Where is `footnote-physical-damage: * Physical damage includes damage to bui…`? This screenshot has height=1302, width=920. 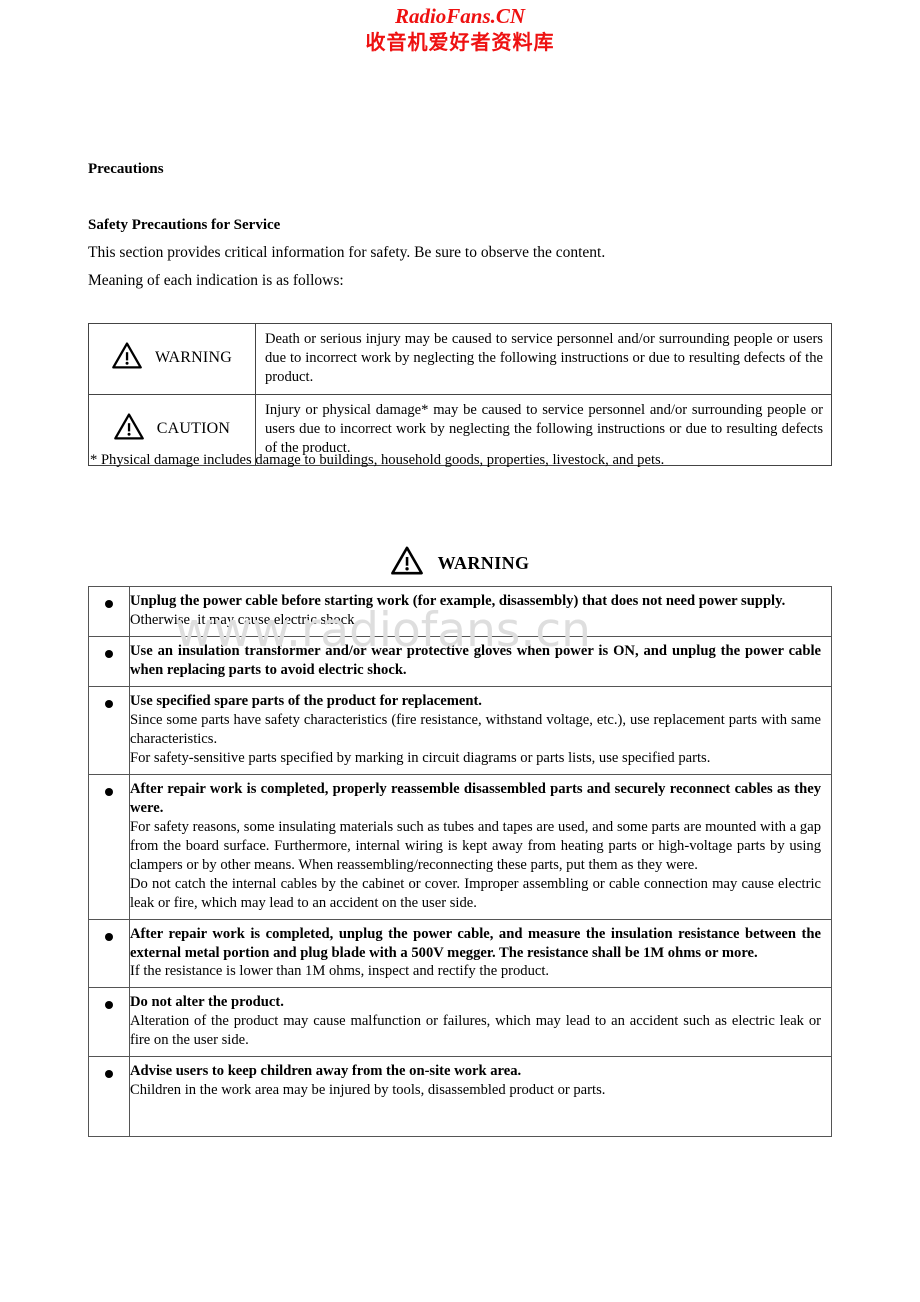
footnote-physical-damage: * Physical damage includes damage to bui… is located at coordinates (377, 460).